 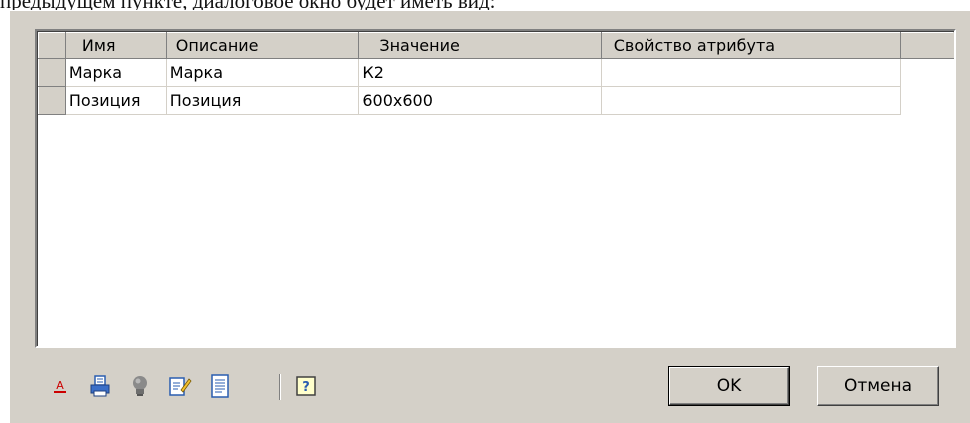 I want to click on cell-description: Марка, so click(x=263, y=72).